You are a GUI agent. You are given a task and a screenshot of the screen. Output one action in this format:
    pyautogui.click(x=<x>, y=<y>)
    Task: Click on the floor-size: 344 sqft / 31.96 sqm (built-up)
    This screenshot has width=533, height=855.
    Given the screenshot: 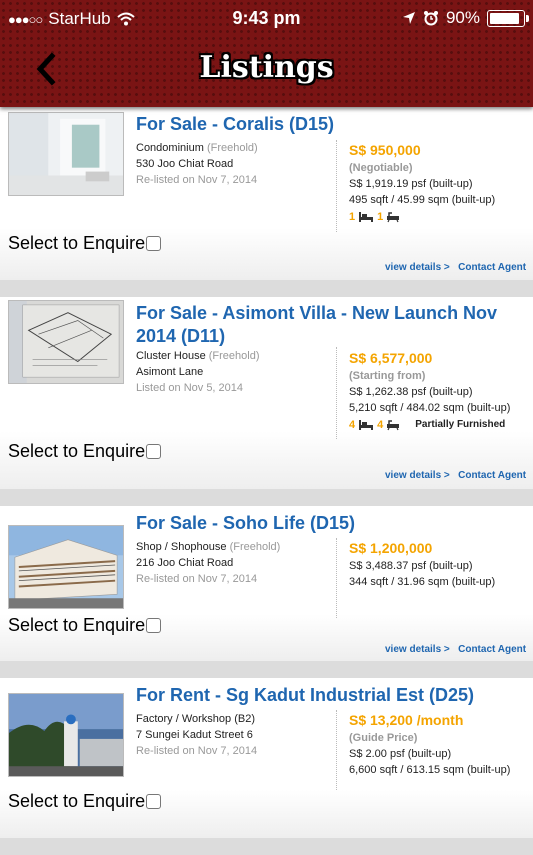 What is the action you would take?
    pyautogui.click(x=422, y=582)
    